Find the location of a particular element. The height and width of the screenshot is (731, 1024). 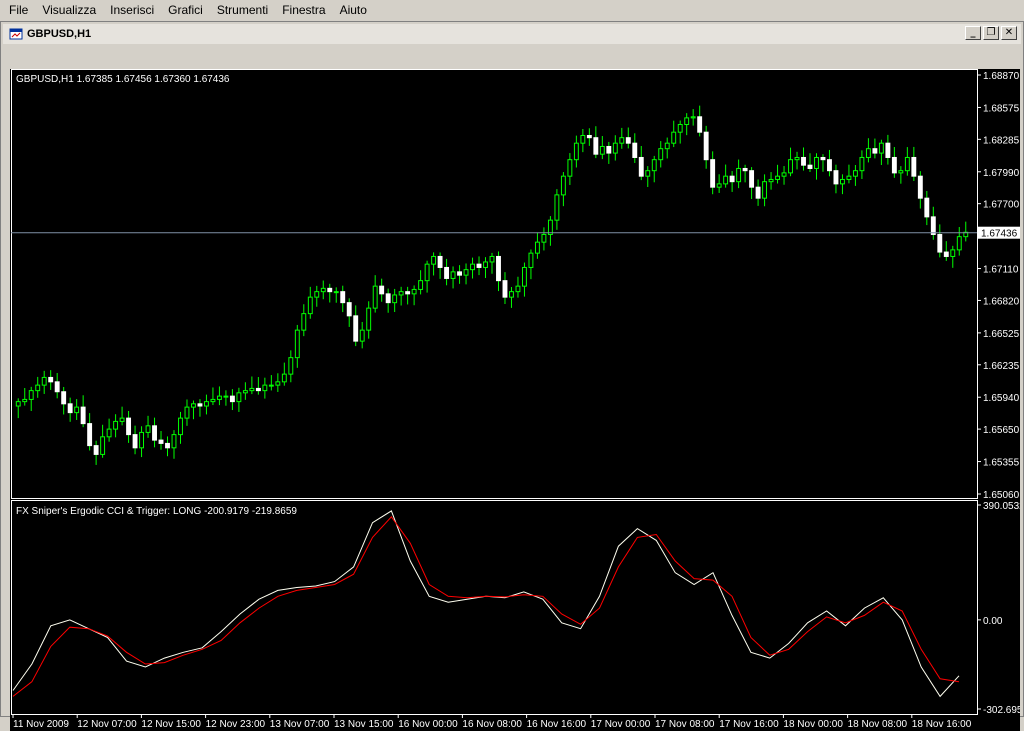

window-titlebar: GBPUSD,H1 _ ❐ ✕ is located at coordinates (512, 34).